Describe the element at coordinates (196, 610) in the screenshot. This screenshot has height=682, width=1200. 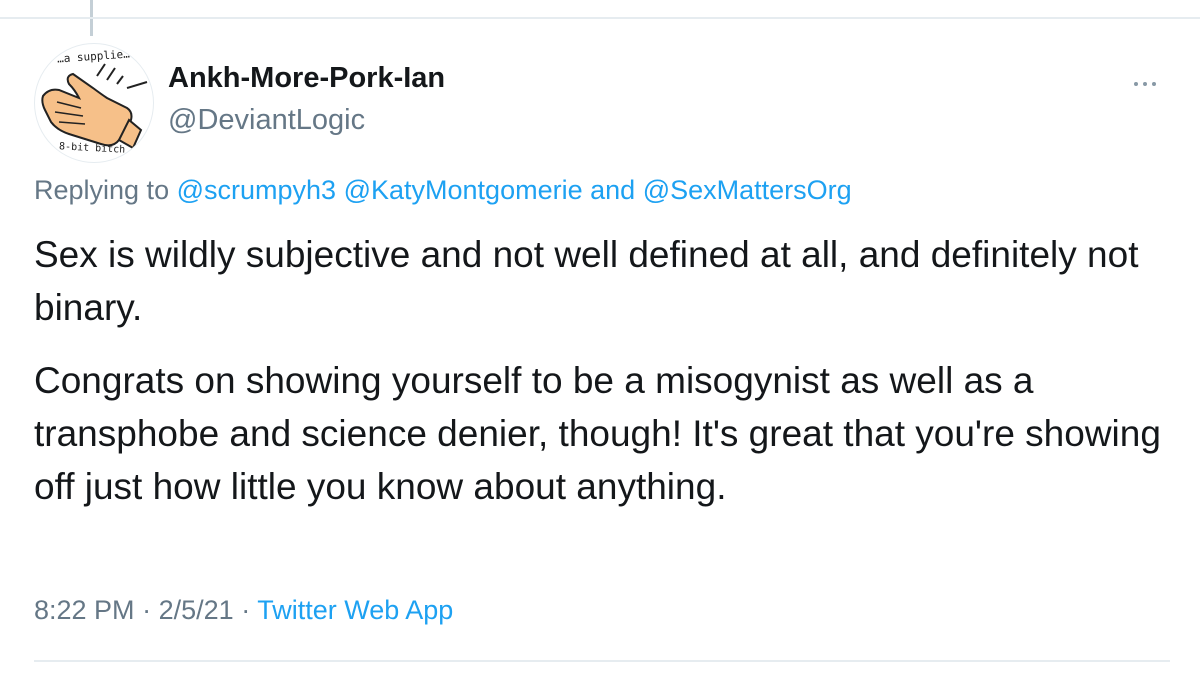
I see `tweet-date: 2/5/21` at that location.